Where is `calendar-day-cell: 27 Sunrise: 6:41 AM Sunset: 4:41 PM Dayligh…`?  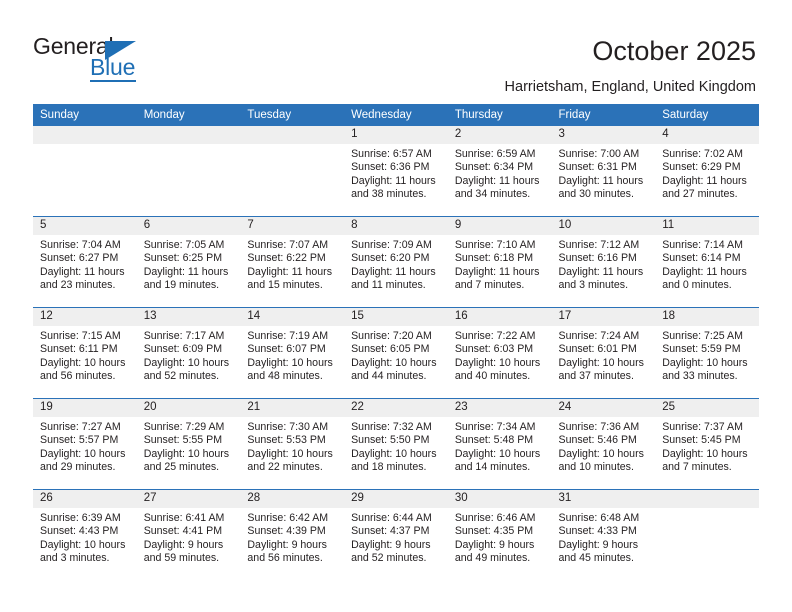 calendar-day-cell: 27 Sunrise: 6:41 AM Sunset: 4:41 PM Dayligh… is located at coordinates (188, 534).